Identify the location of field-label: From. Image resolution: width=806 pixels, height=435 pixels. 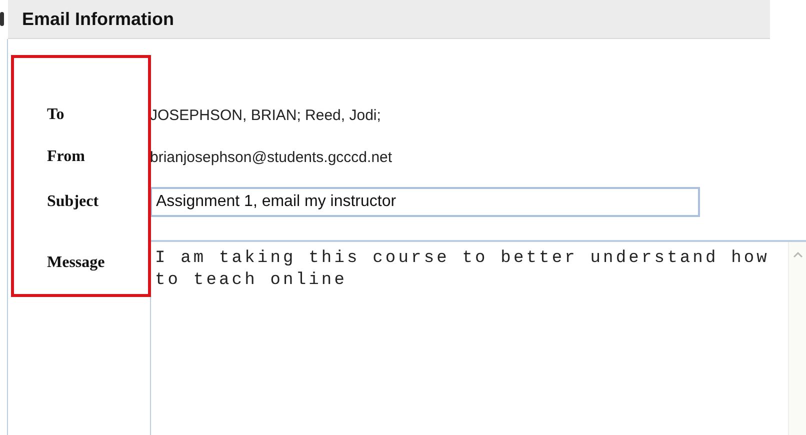
(66, 157).